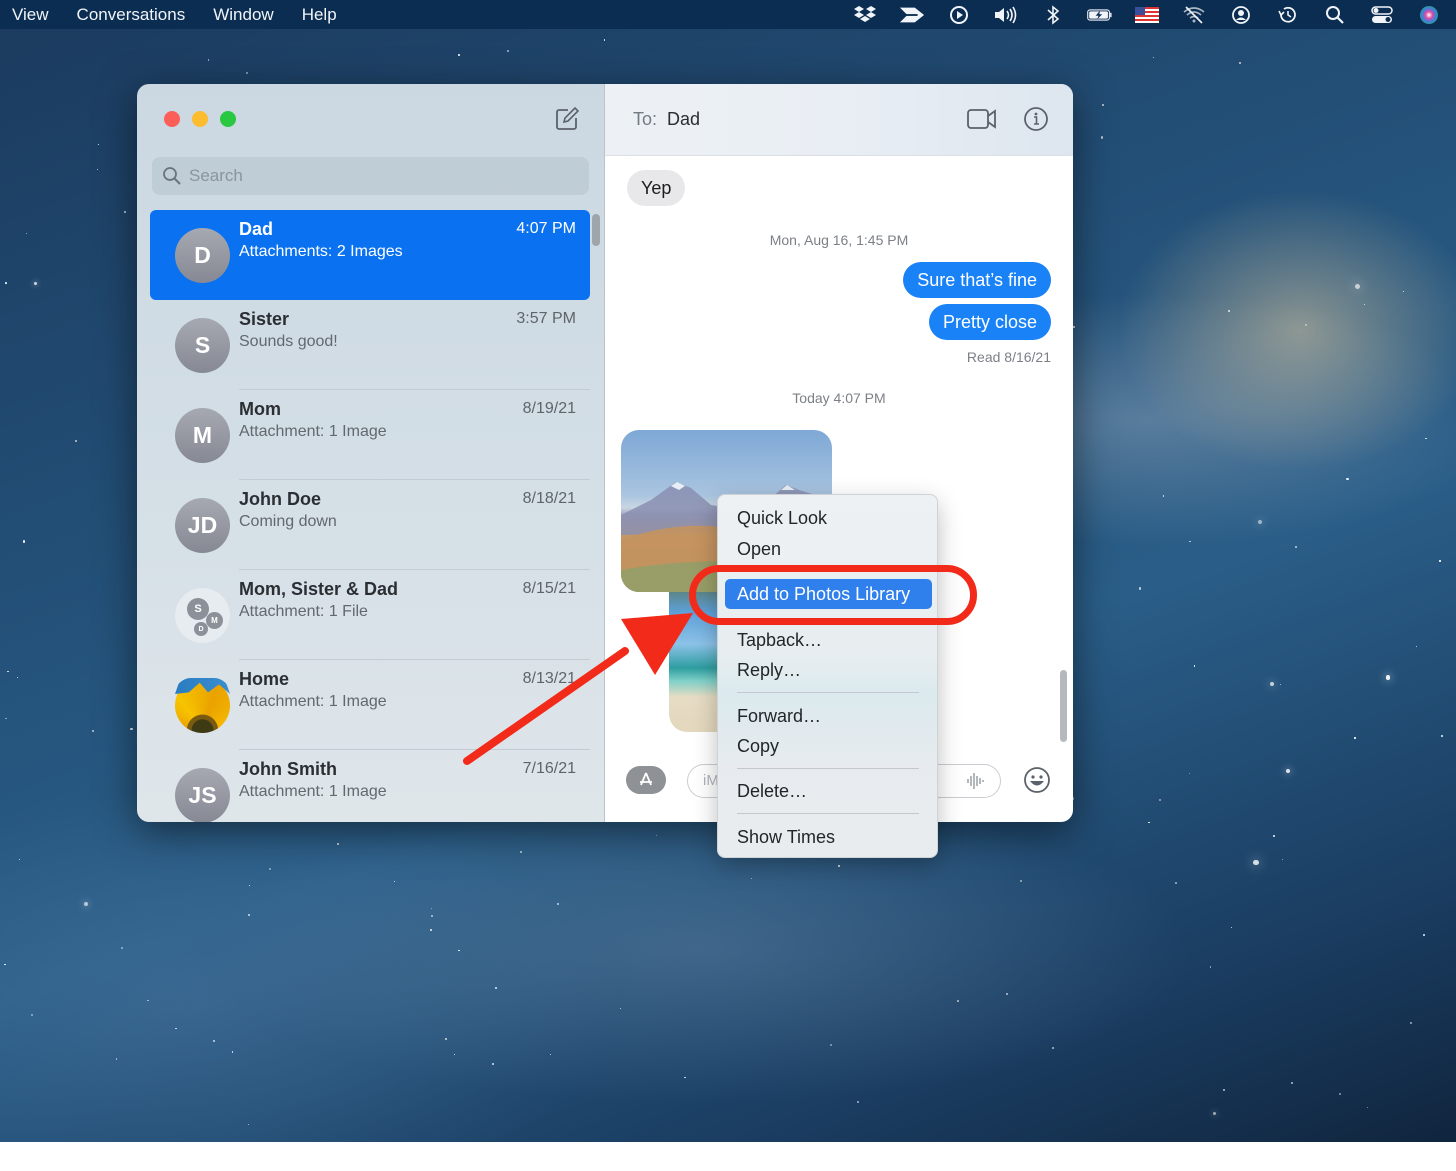 The width and height of the screenshot is (1456, 1171). Describe the element at coordinates (828, 746) in the screenshot. I see `menu-item-copy: Copy` at that location.